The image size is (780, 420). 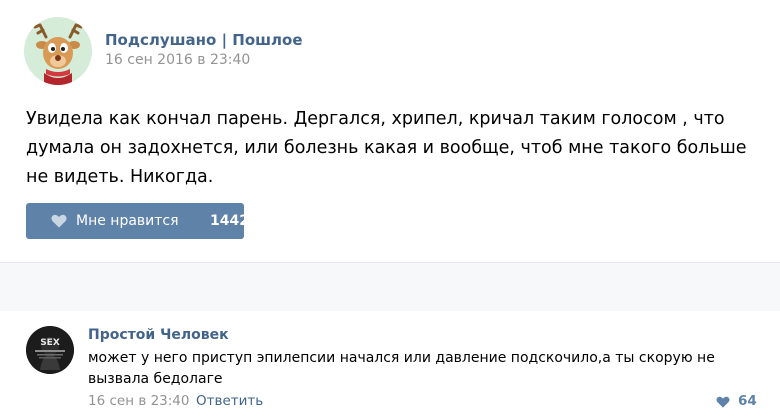 I want to click on post-avatar, so click(x=58, y=51).